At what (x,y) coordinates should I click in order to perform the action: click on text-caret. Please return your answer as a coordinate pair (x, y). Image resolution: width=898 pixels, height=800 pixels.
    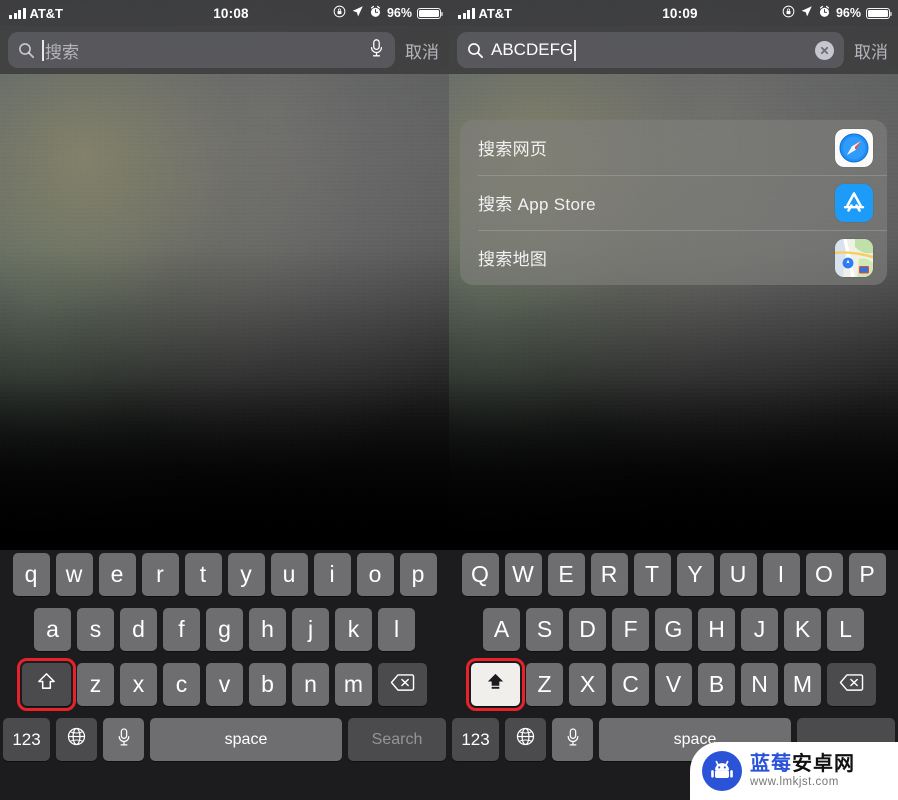
    Looking at the image, I should click on (575, 50).